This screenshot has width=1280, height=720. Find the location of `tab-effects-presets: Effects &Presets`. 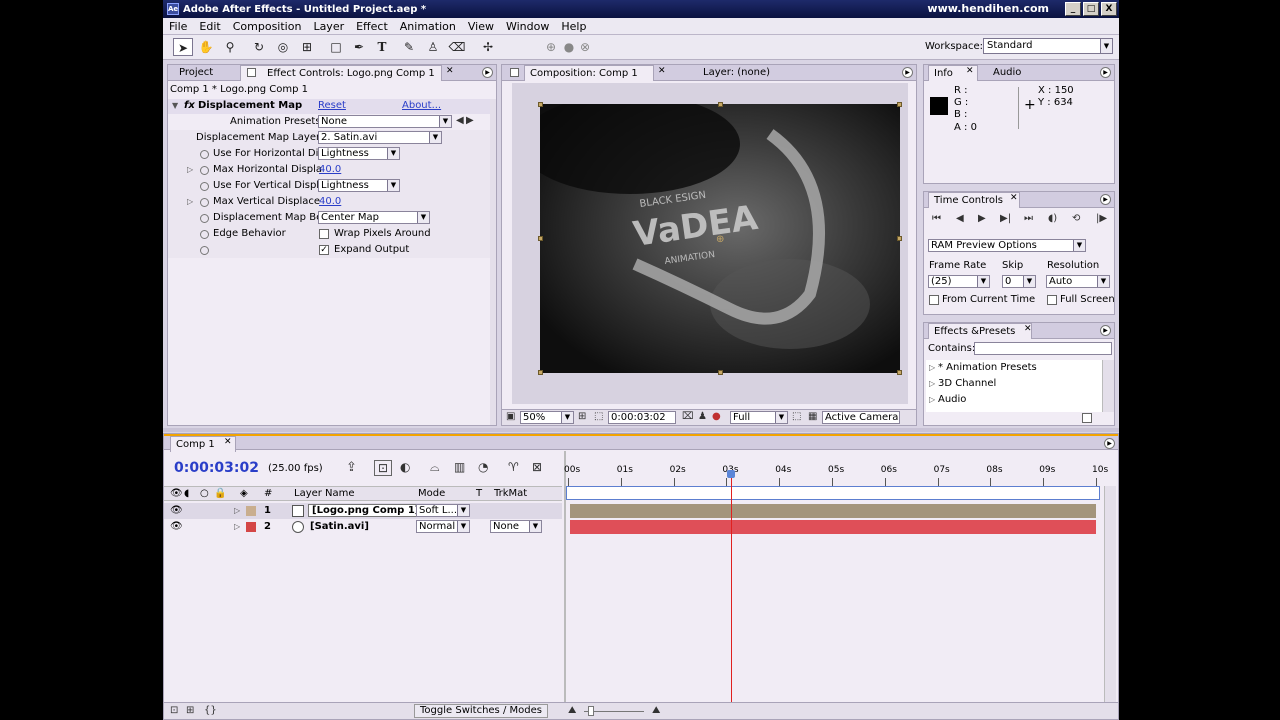

tab-effects-presets: Effects &Presets is located at coordinates (980, 331).